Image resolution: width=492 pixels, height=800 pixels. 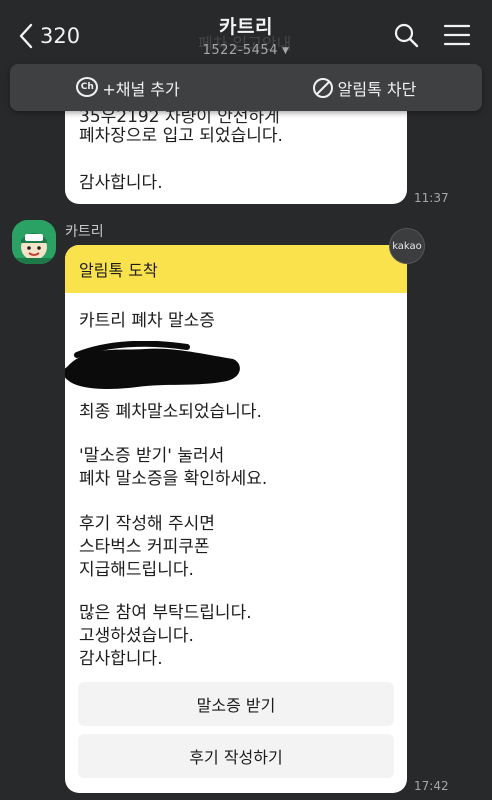 What do you see at coordinates (165, 613) in the screenshot?
I see `message-line: 많은 참여 부탁드립니다.` at bounding box center [165, 613].